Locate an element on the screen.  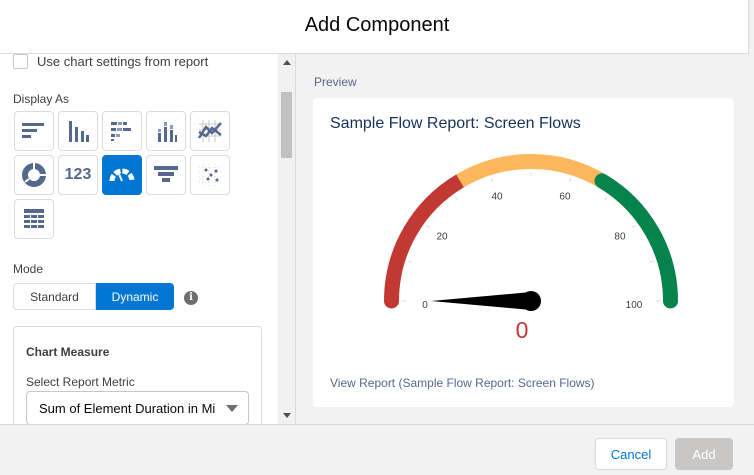
gauge-tick-label: 20 is located at coordinates (442, 236).